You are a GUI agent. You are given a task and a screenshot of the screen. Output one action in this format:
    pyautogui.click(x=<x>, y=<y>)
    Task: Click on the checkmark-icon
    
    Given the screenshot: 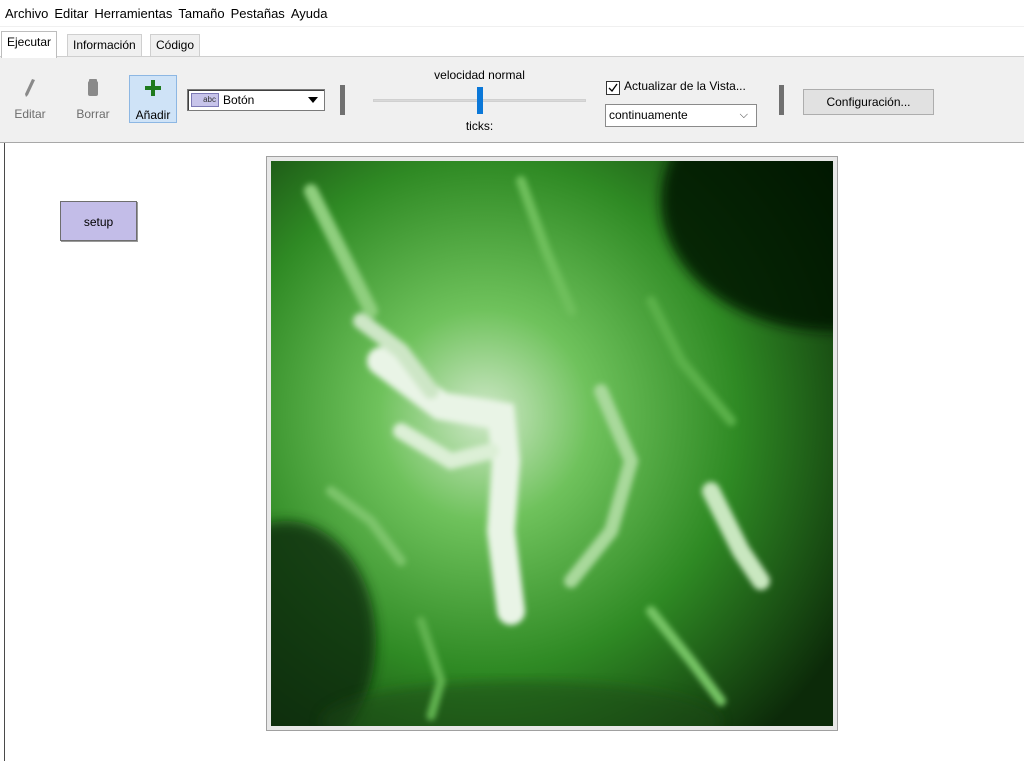 What is the action you would take?
    pyautogui.click(x=613, y=88)
    